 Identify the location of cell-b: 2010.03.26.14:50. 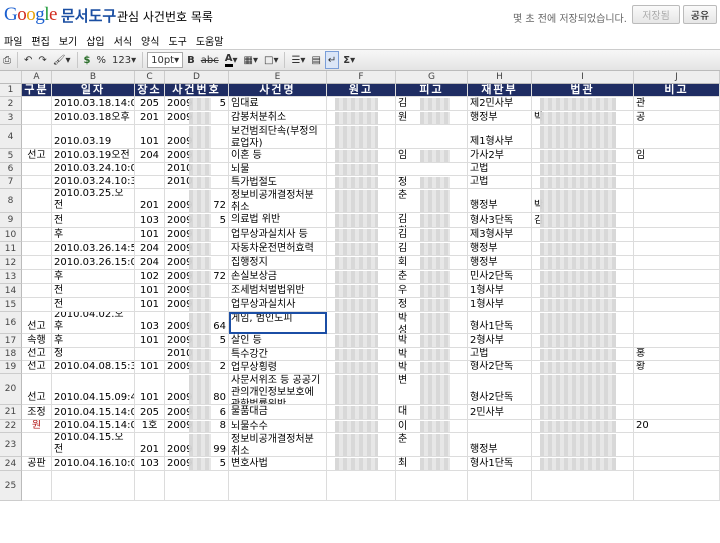
(93, 249).